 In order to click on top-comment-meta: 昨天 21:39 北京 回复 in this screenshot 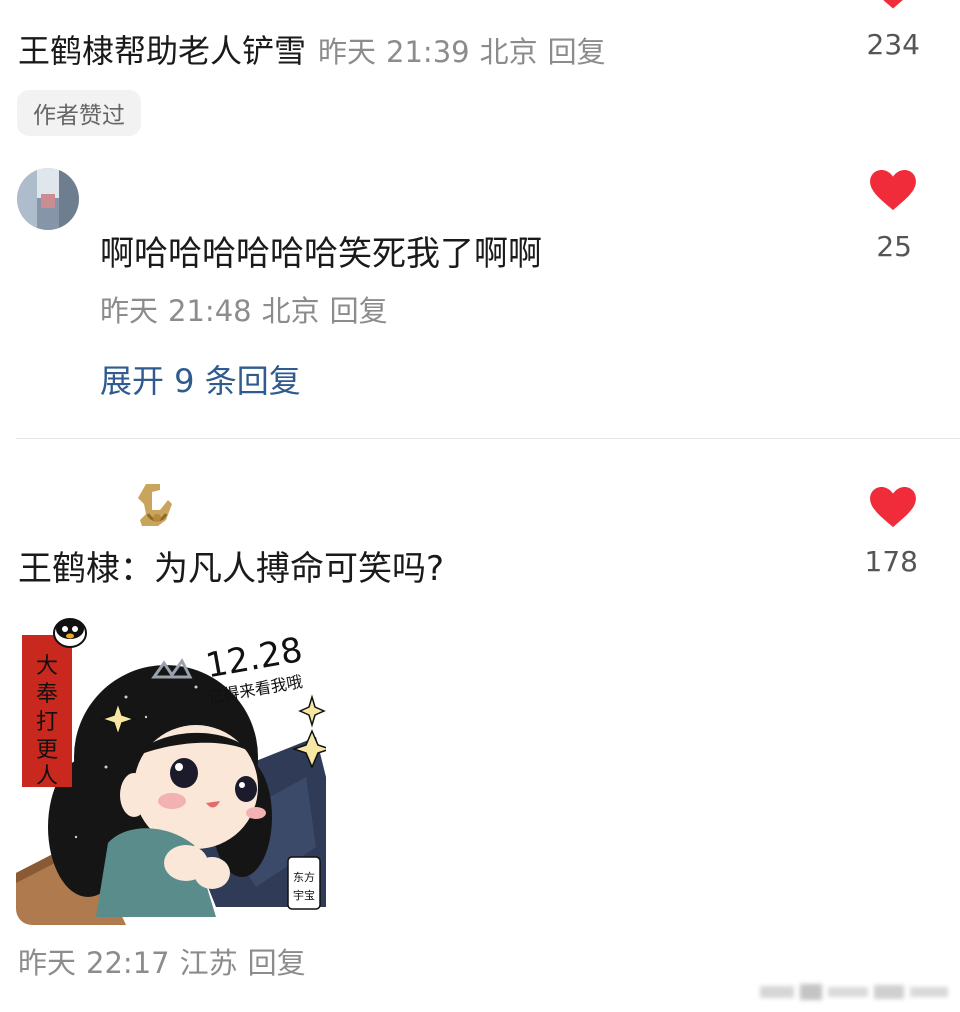, I will do `click(467, 50)`.